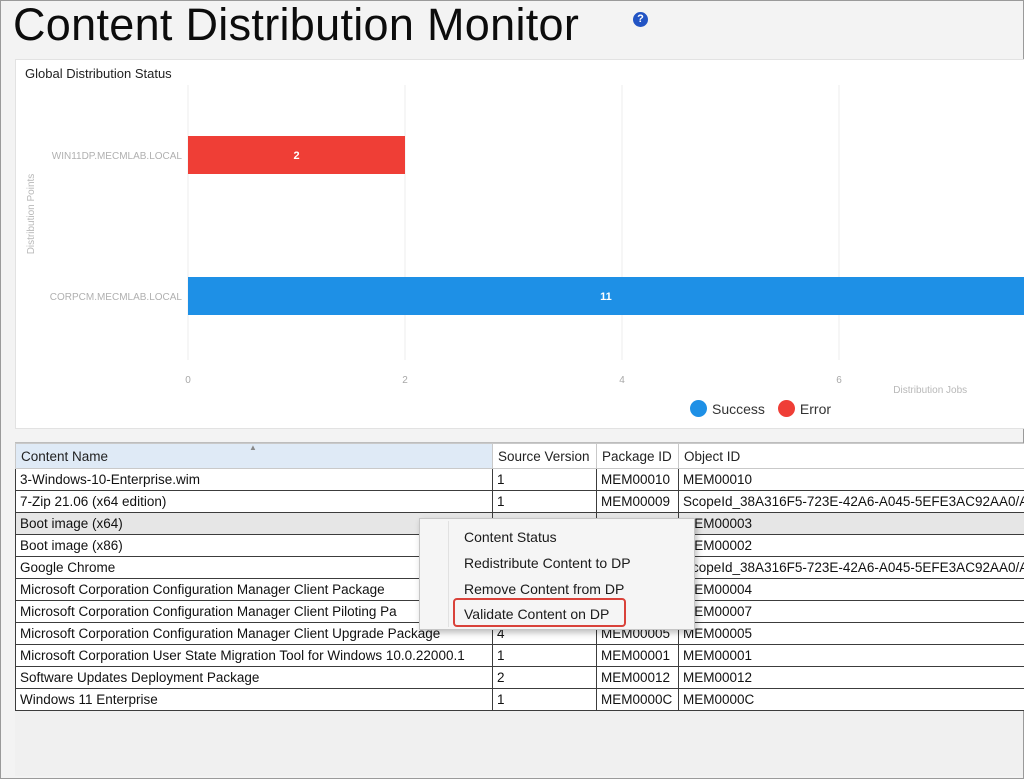 The width and height of the screenshot is (1024, 779). I want to click on category-label: CORPCM.MECMLAB.LOCAL, so click(116, 297).